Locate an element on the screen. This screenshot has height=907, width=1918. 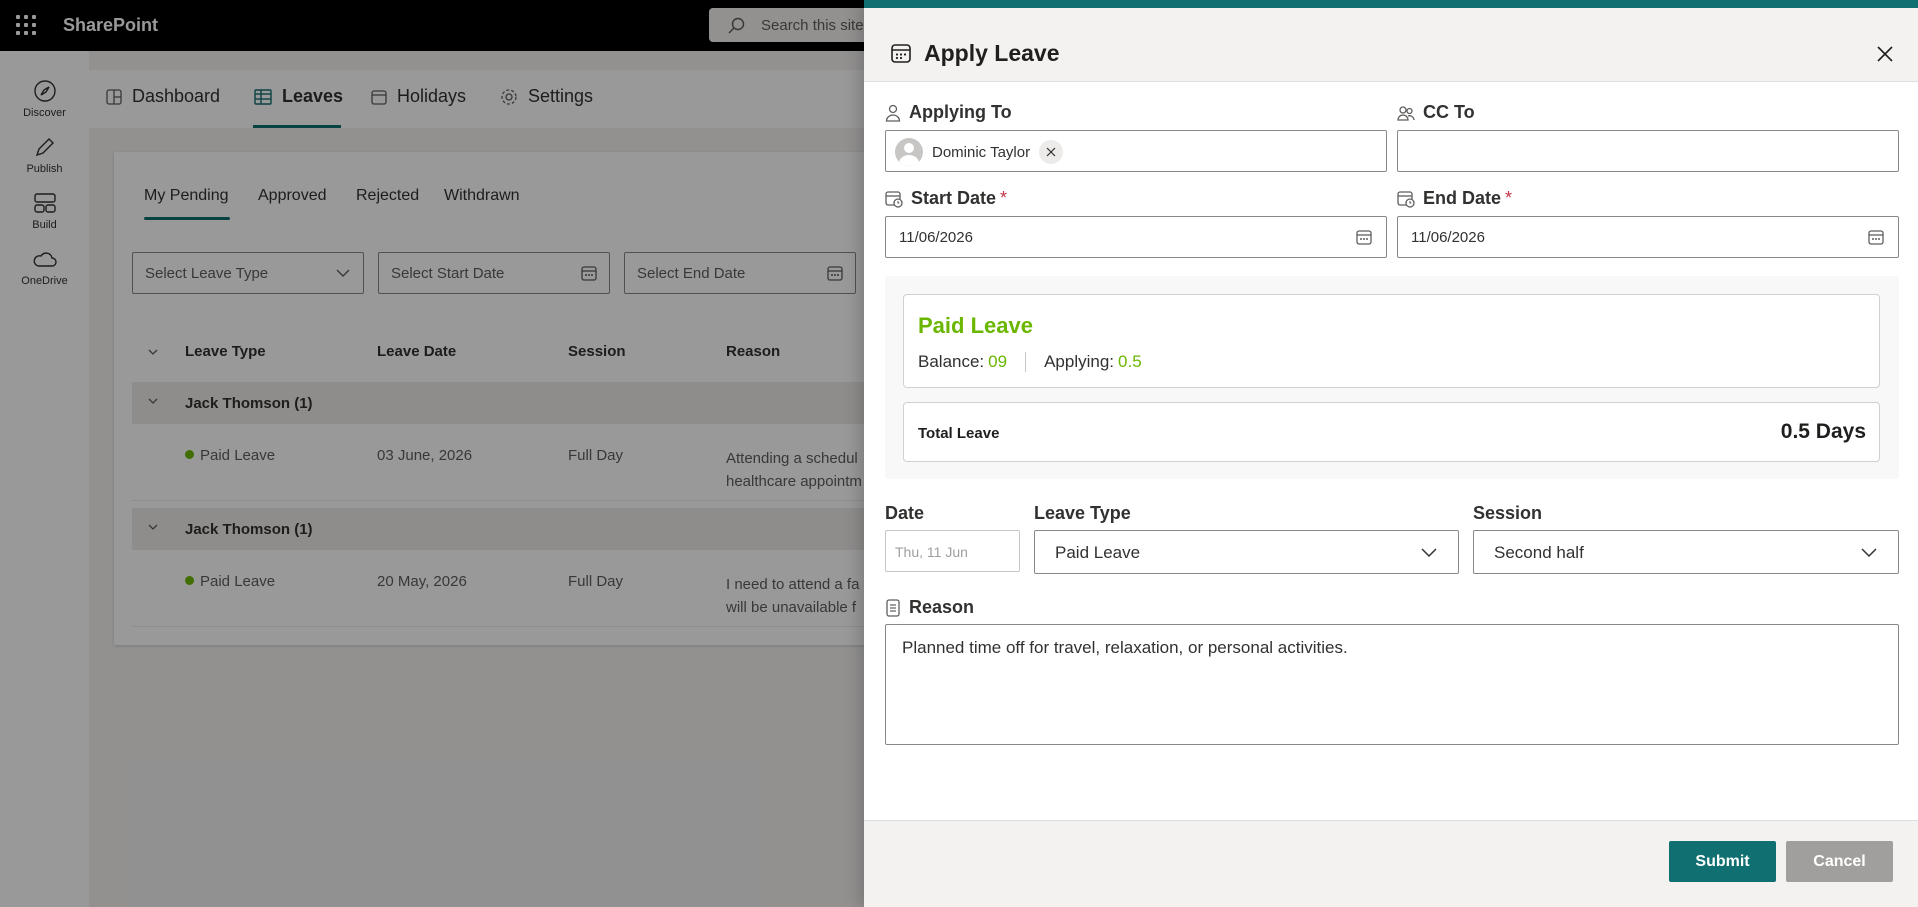
balance-line: Balance: 09 Applying: 0.5 is located at coordinates (1030, 362).